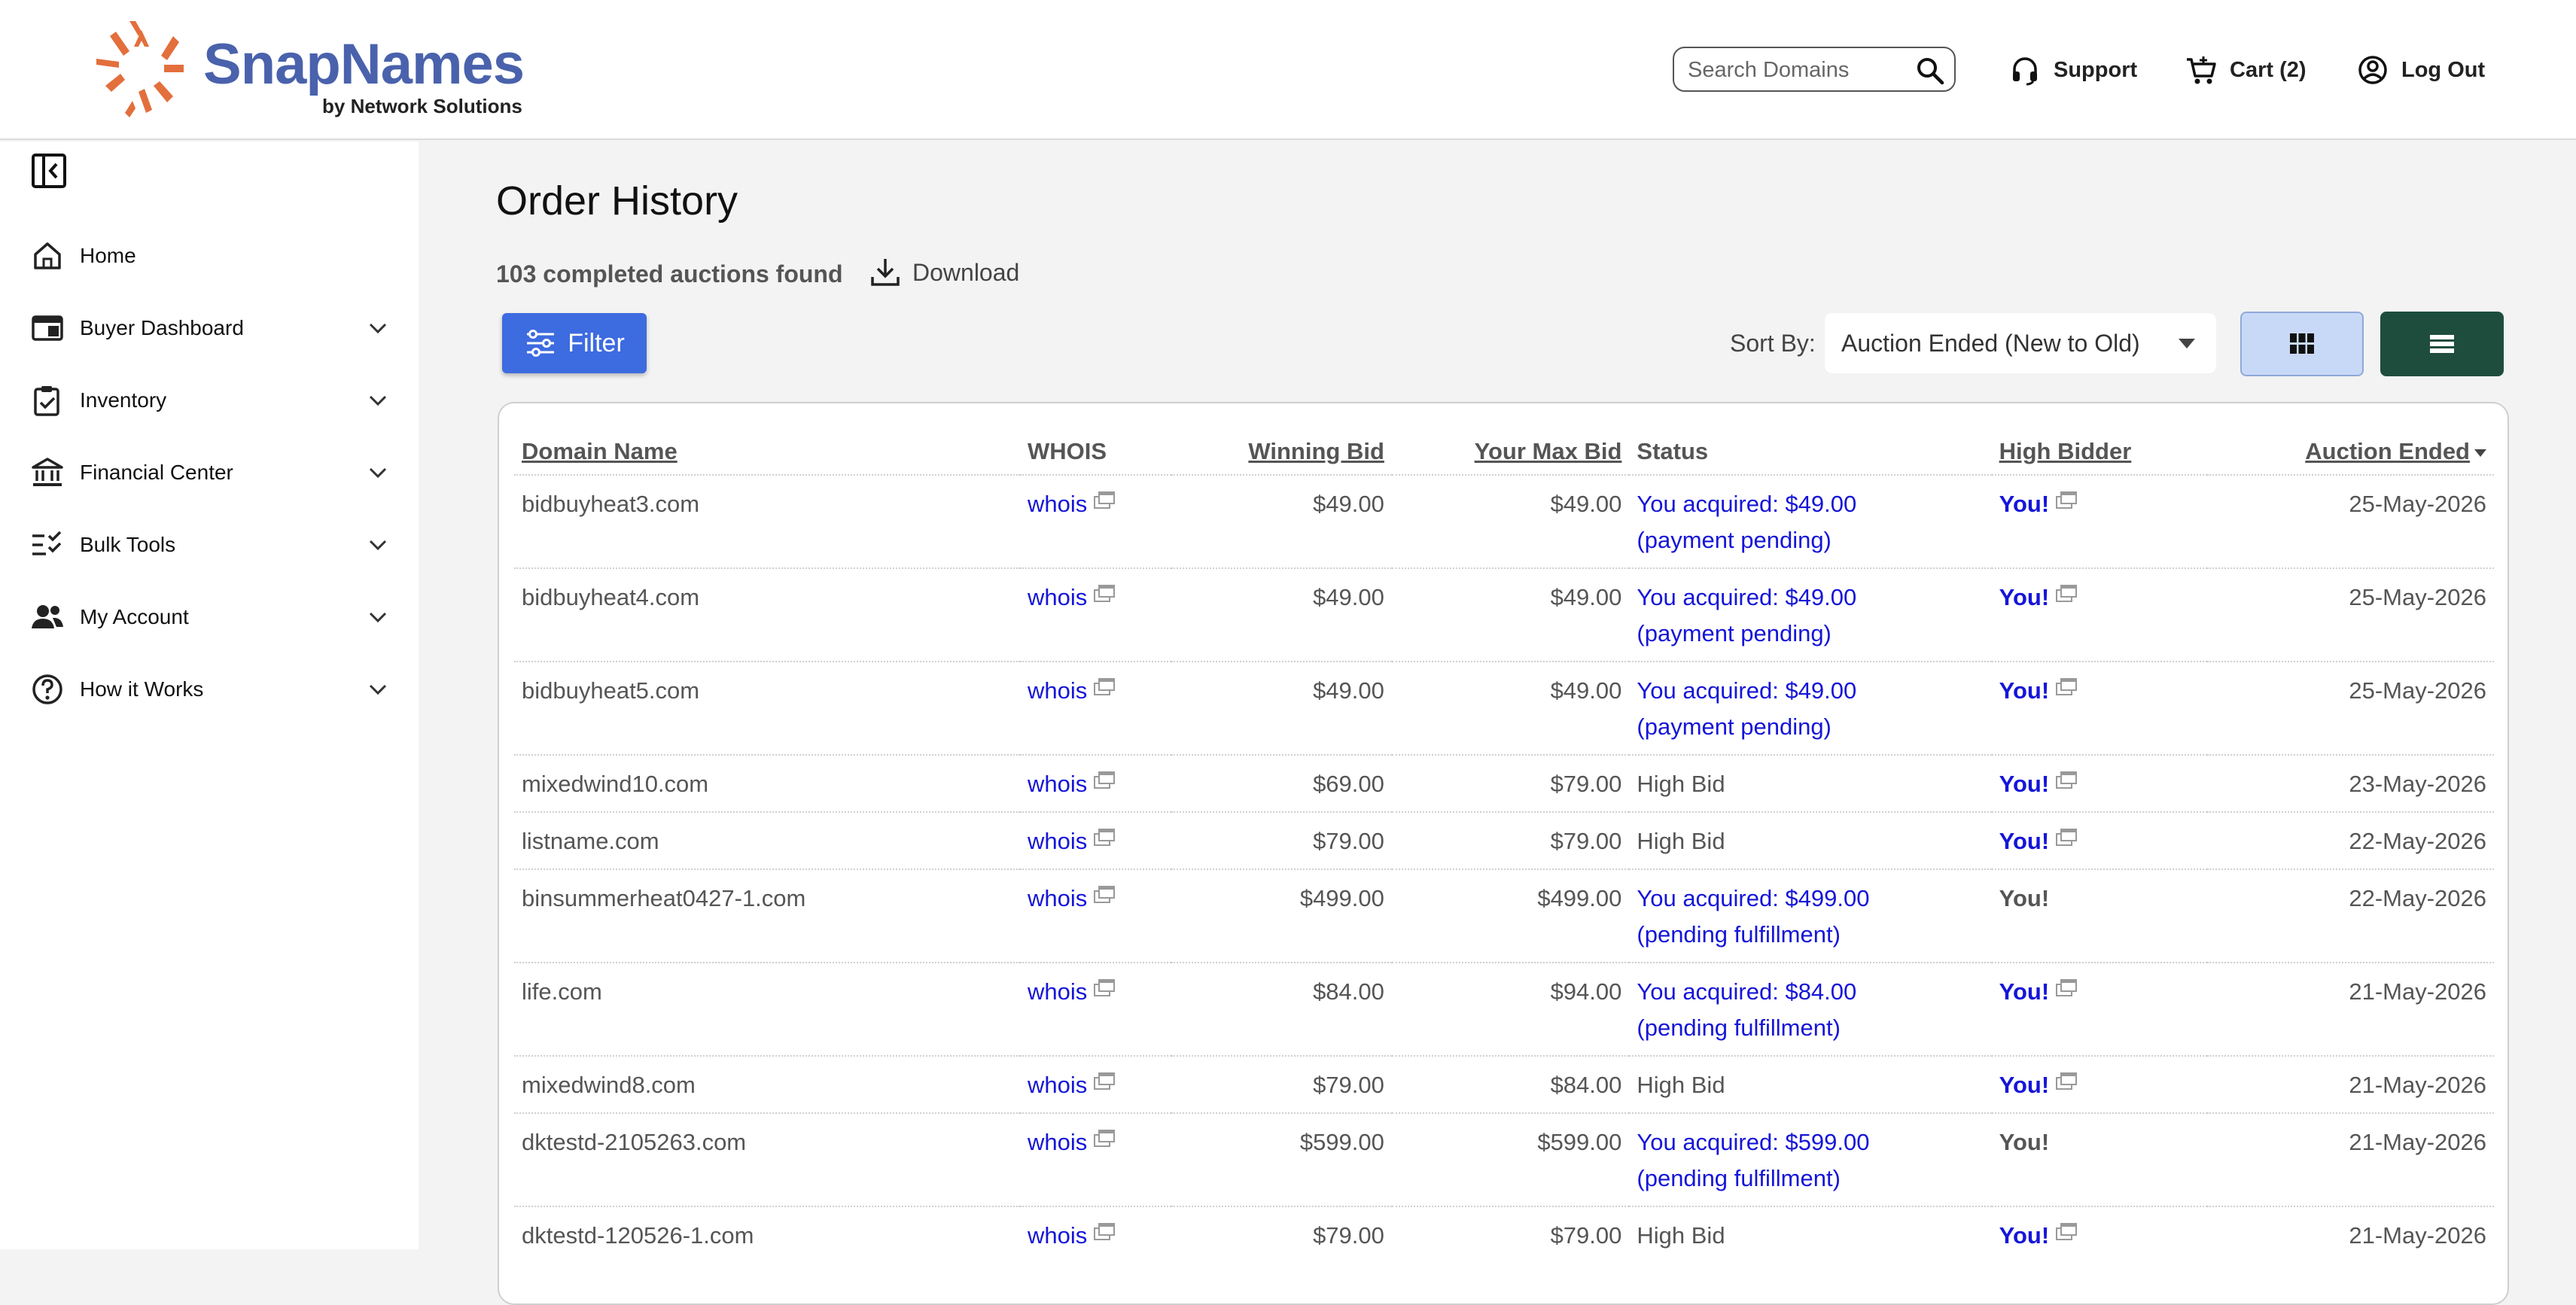  Describe the element at coordinates (211, 328) in the screenshot. I see `sidebar-item-buyer-dashboard: Buyer Dashboard` at that location.